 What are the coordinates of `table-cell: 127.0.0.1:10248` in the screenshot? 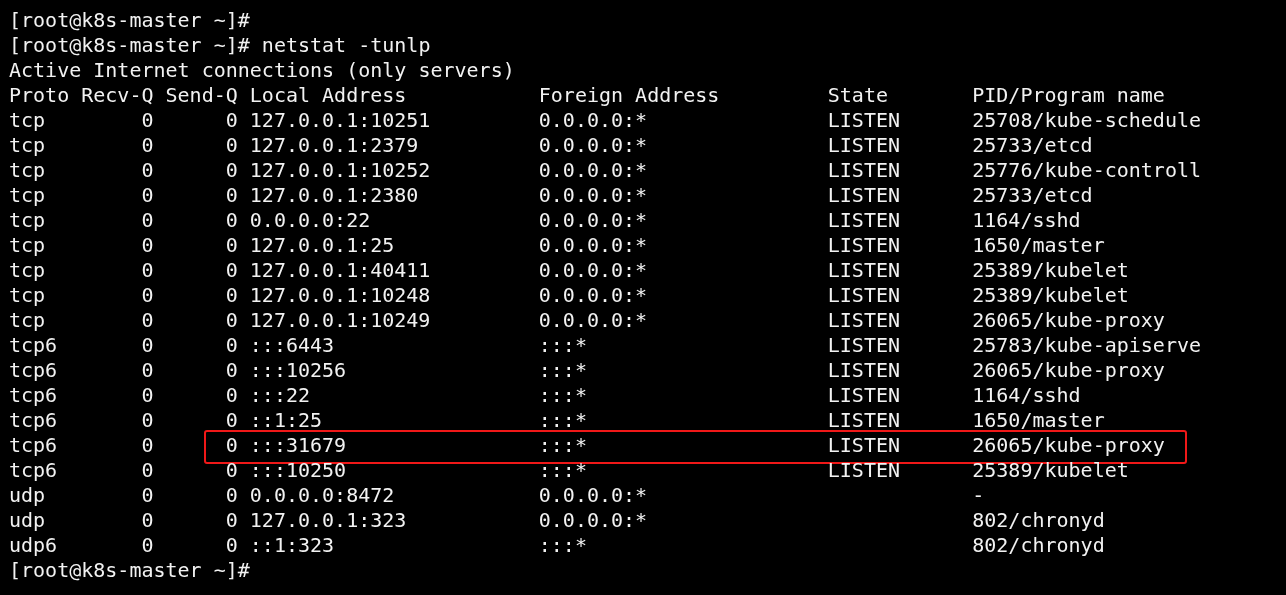 It's located at (340, 295).